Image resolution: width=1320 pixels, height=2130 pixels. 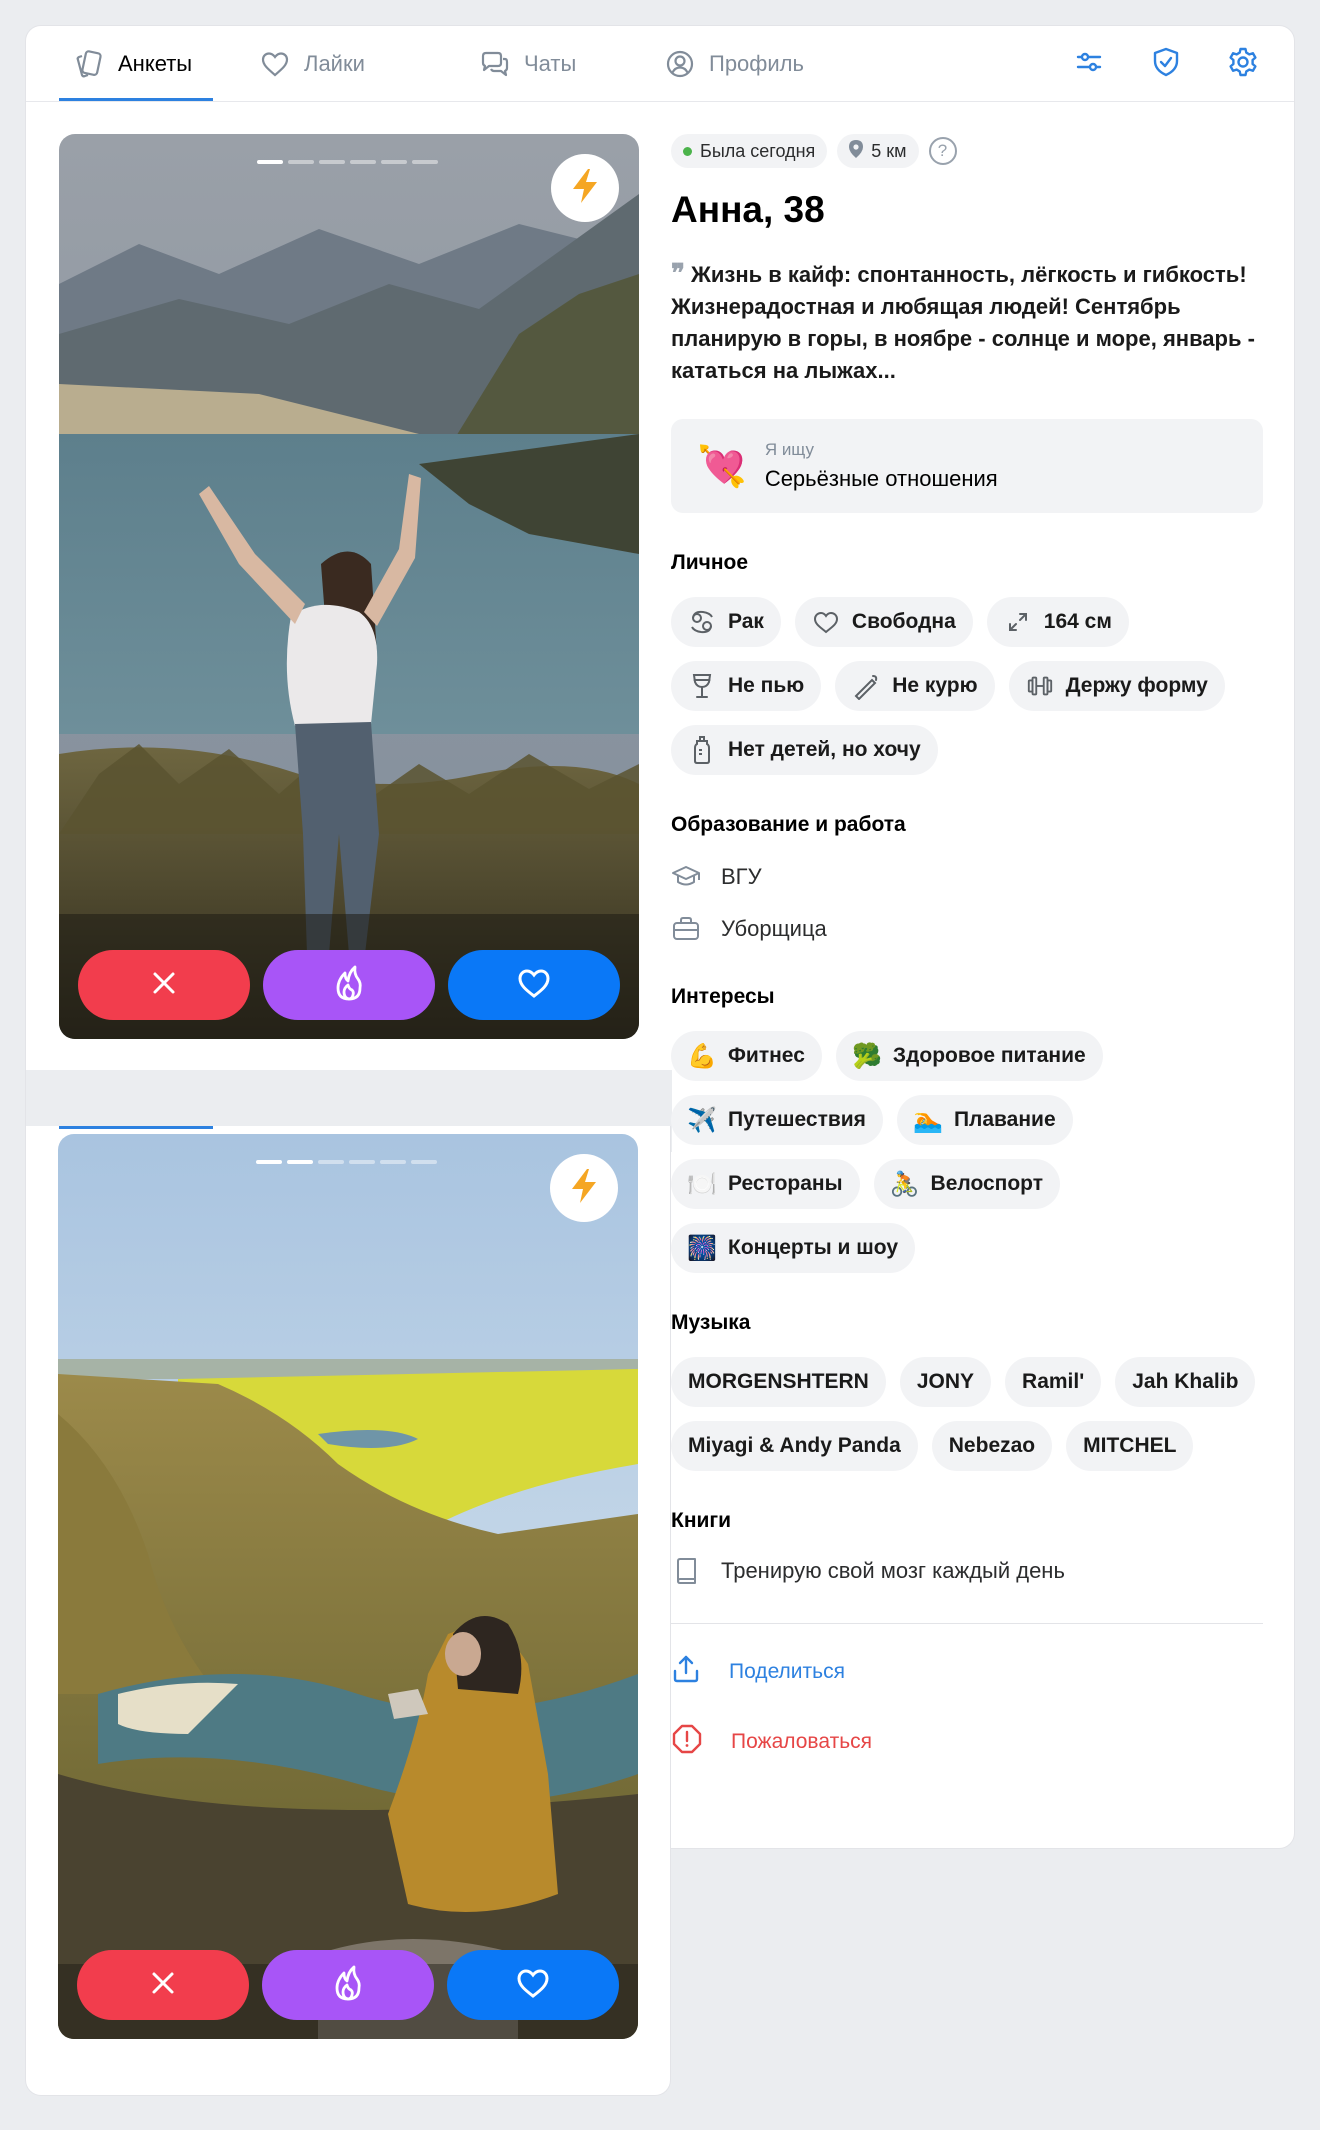 I want to click on filters-icon, so click(x=1089, y=64).